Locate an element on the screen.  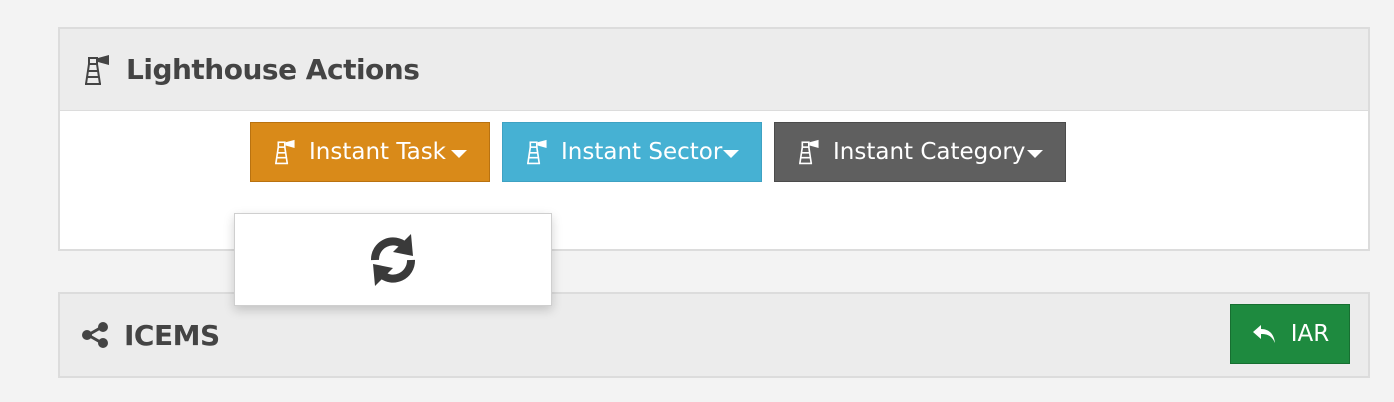
reply-icon is located at coordinates (1263, 334).